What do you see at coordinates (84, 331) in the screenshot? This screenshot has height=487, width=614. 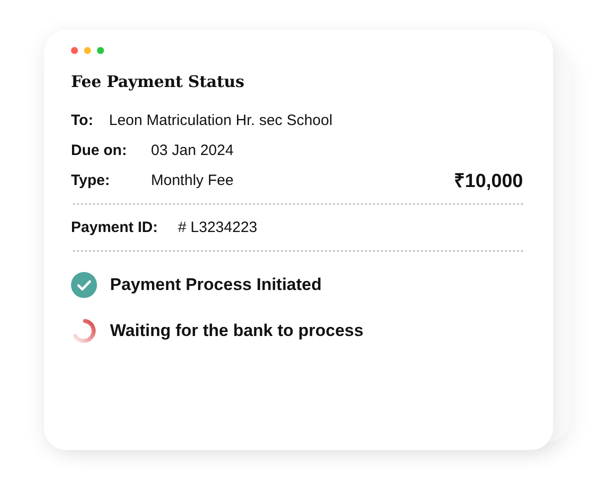 I see `spinner-icon` at bounding box center [84, 331].